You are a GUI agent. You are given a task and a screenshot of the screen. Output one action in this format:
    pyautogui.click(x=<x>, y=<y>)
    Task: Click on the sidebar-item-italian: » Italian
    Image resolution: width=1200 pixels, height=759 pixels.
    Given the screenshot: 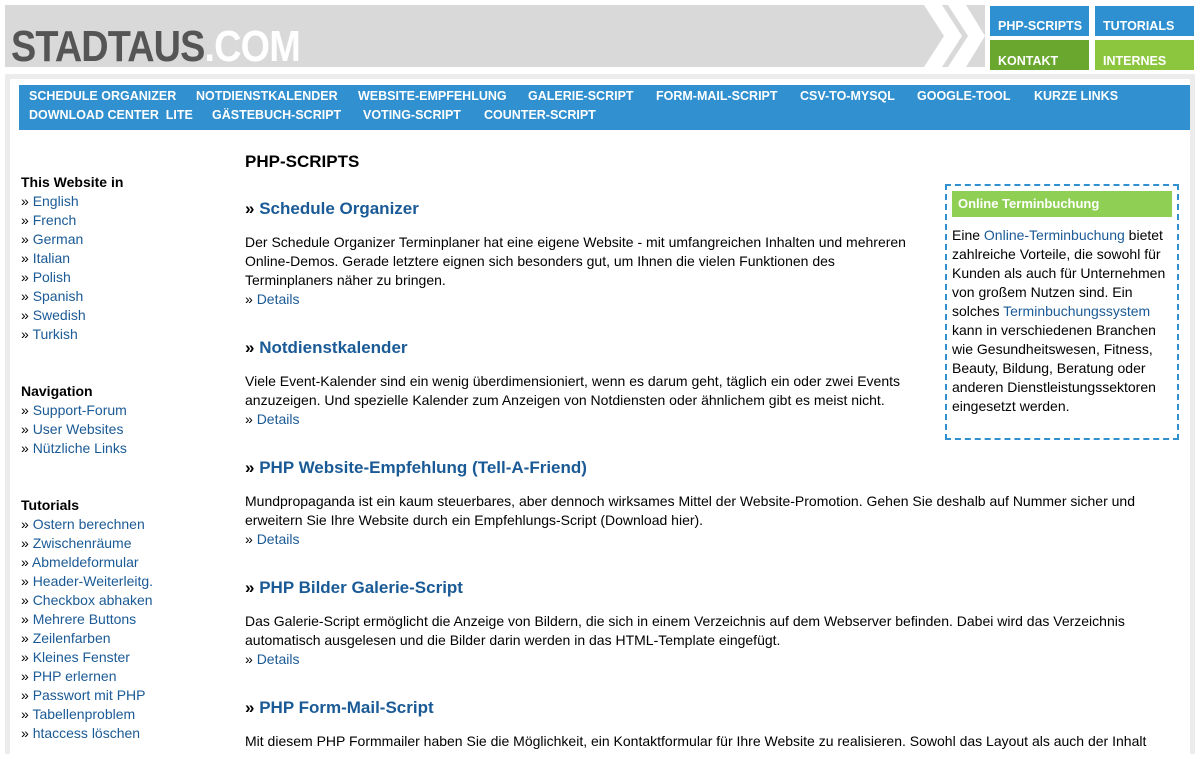 What is the action you would take?
    pyautogui.click(x=45, y=258)
    